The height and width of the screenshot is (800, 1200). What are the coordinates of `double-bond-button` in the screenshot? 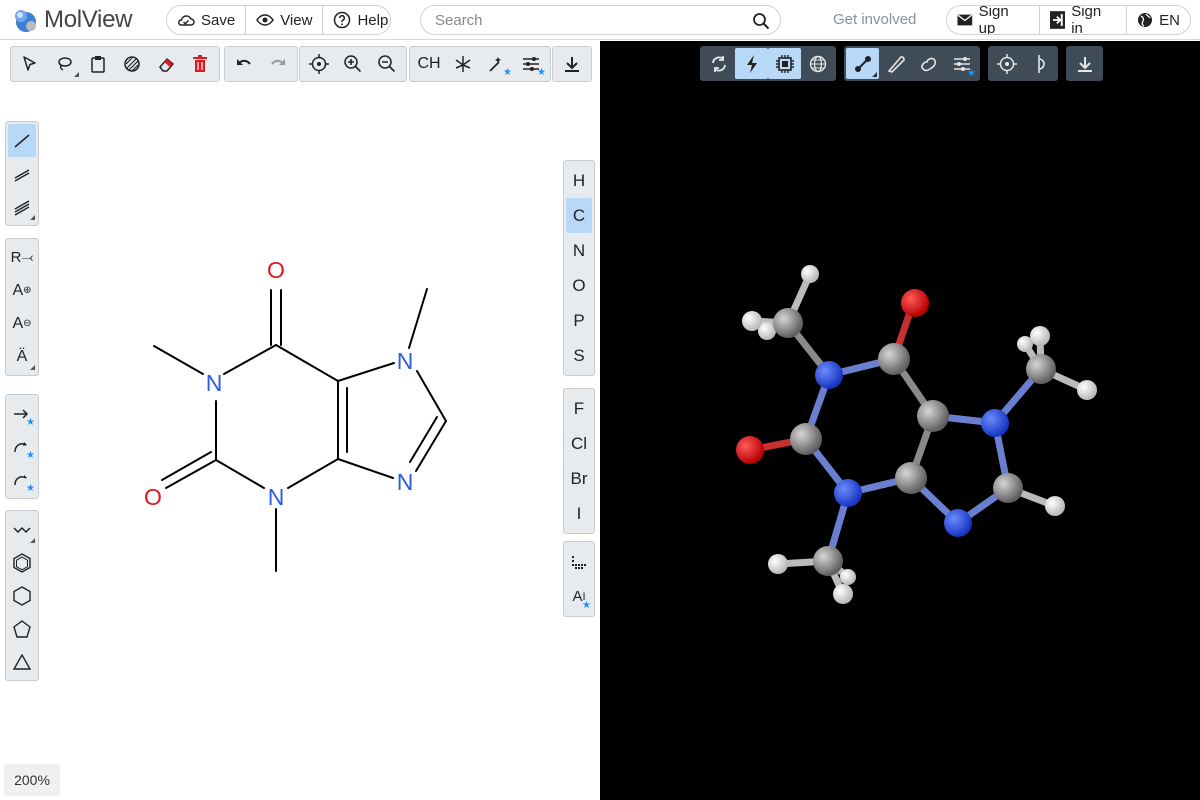 It's located at (22, 173).